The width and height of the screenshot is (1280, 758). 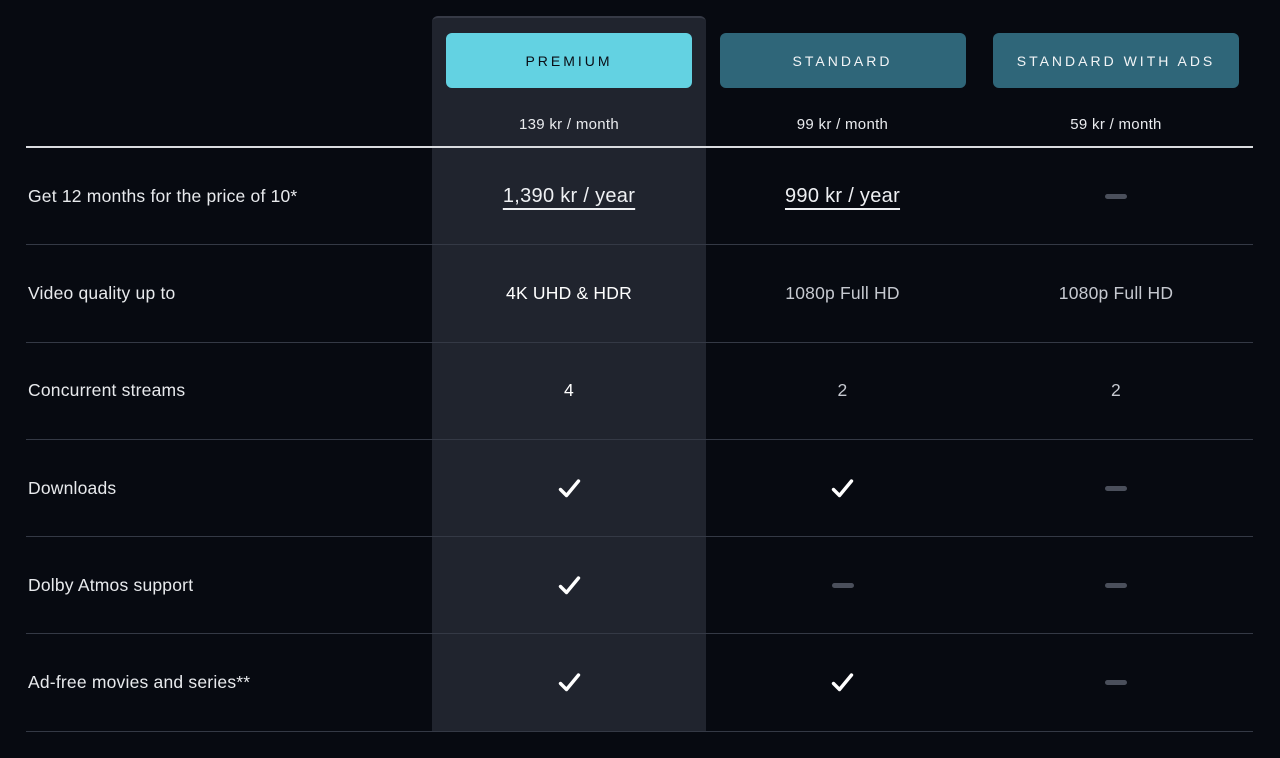 I want to click on table-row: Dolby Atmos support, so click(x=639, y=586).